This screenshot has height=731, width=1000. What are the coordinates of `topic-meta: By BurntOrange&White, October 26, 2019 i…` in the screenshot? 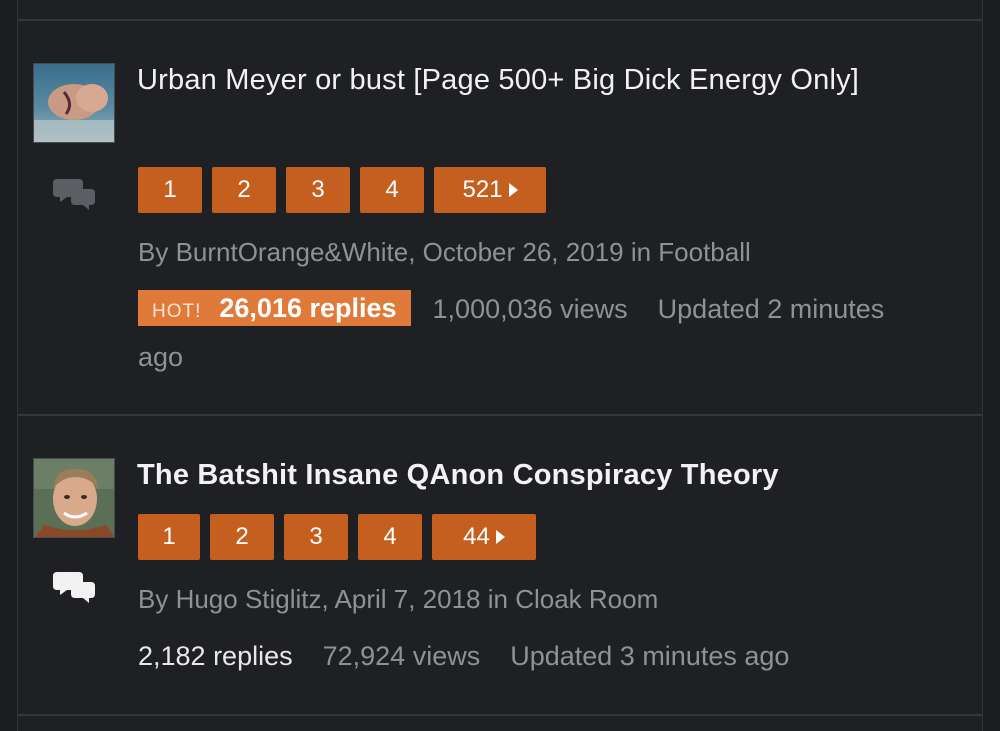 It's located at (444, 252).